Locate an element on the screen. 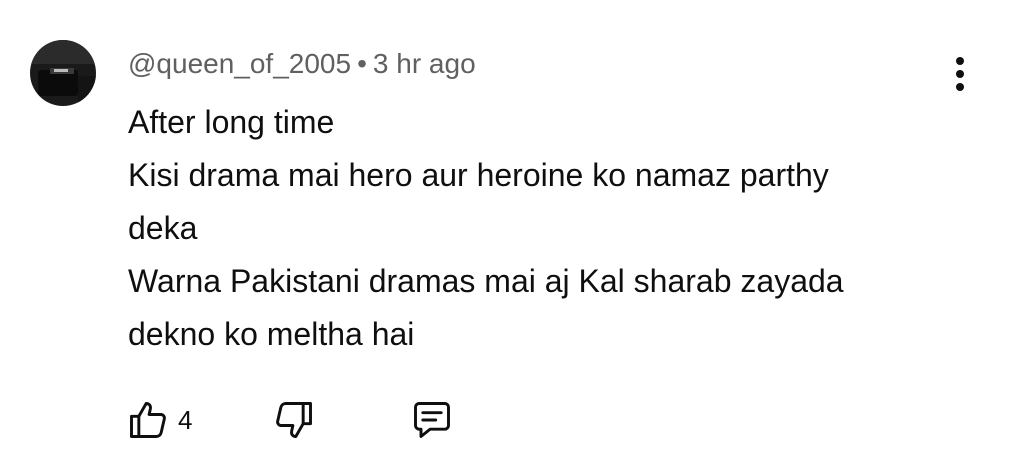 This screenshot has height=457, width=1024. comment-meta: @queen_of_2005 • 3 hr ago is located at coordinates (302, 64).